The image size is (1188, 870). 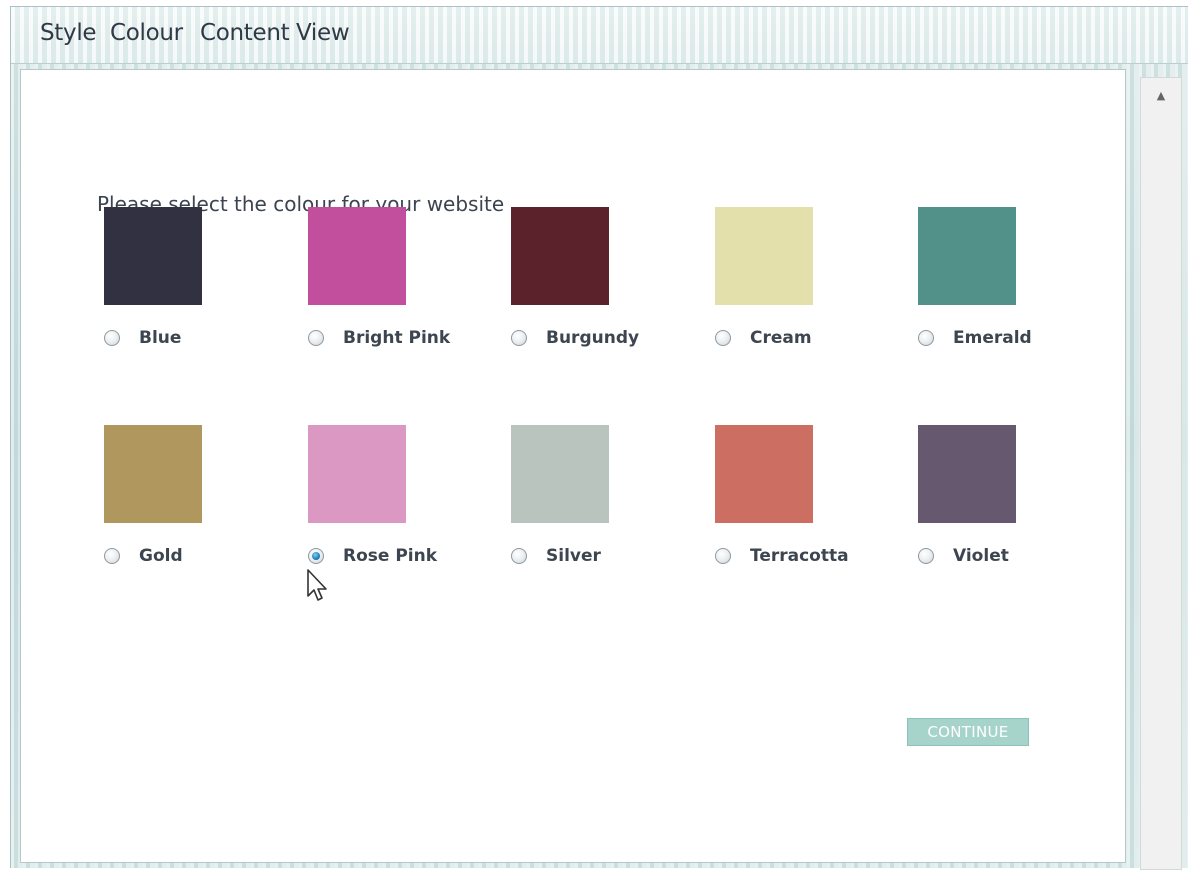 I want to click on vertical-scrollbar: ▲, so click(x=1161, y=473).